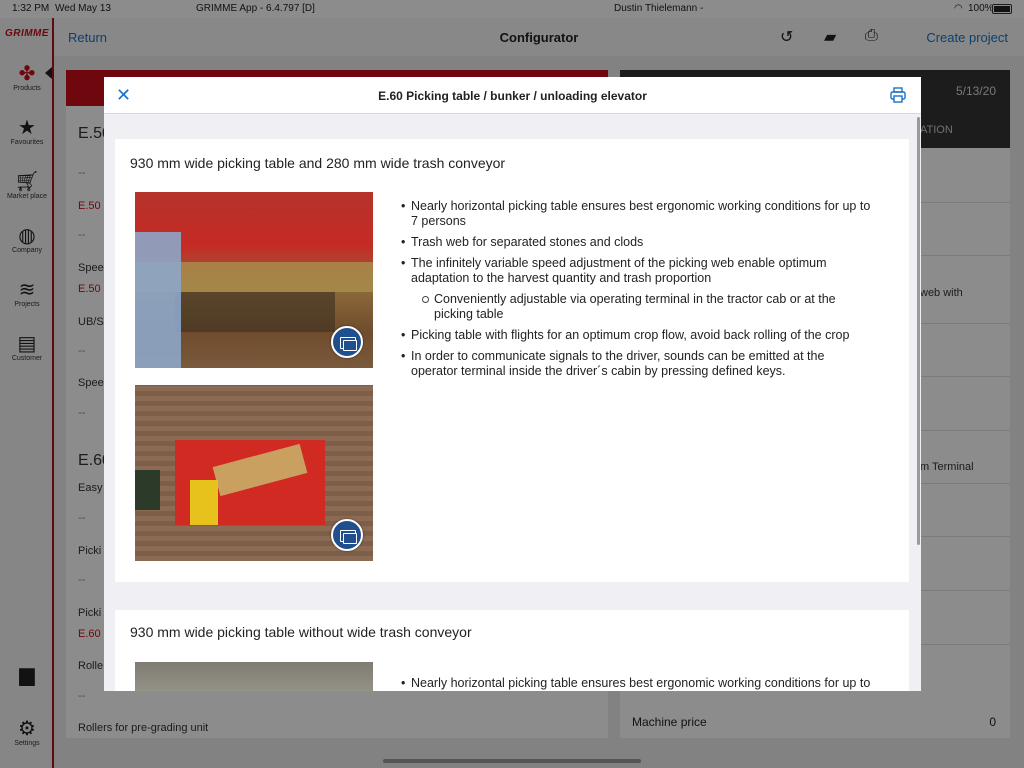 The width and height of the screenshot is (1024, 768). I want to click on feature-item: Trash web for separated stones and clods, so click(636, 242).